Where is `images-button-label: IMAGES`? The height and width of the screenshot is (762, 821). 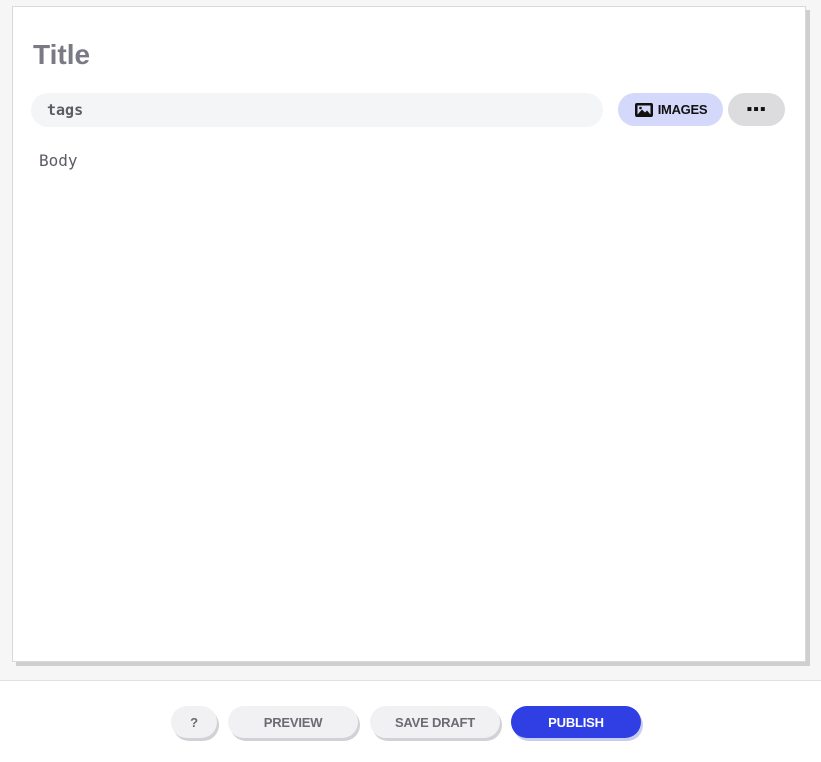 images-button-label: IMAGES is located at coordinates (682, 109).